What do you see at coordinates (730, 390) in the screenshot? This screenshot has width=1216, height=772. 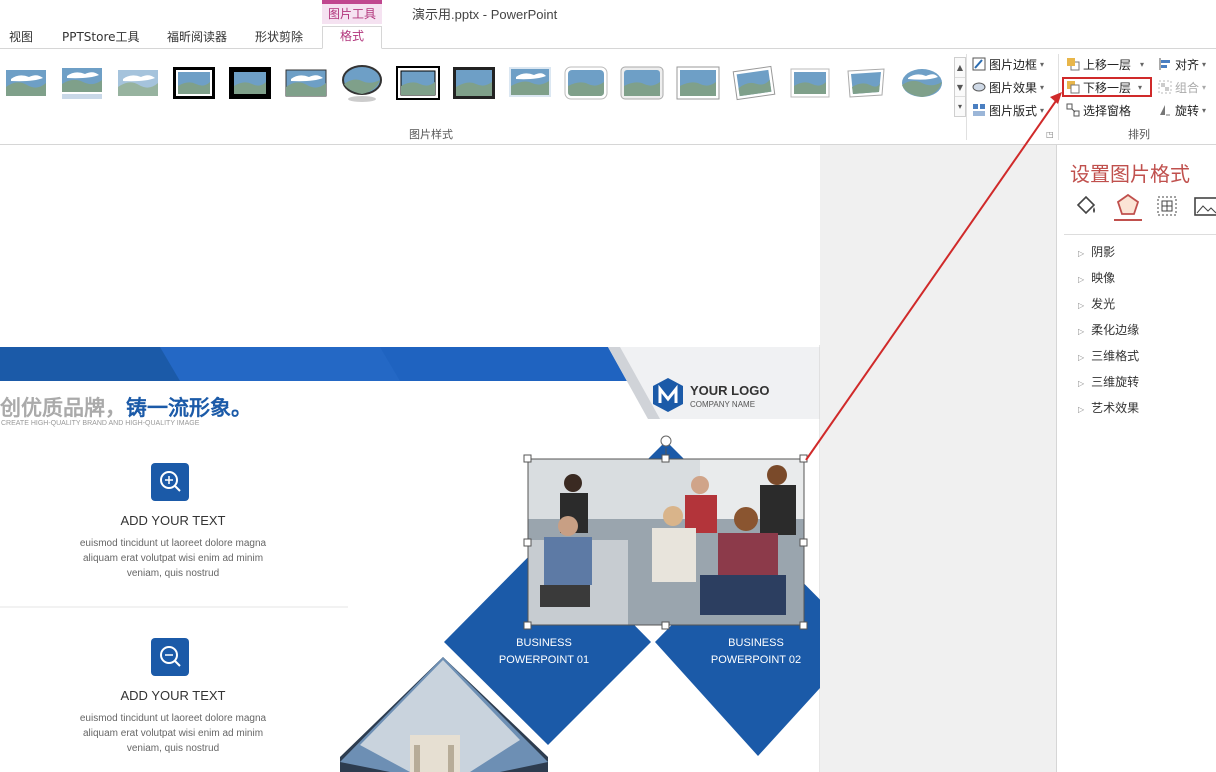 I see `logo-title: YOUR LOGO` at bounding box center [730, 390].